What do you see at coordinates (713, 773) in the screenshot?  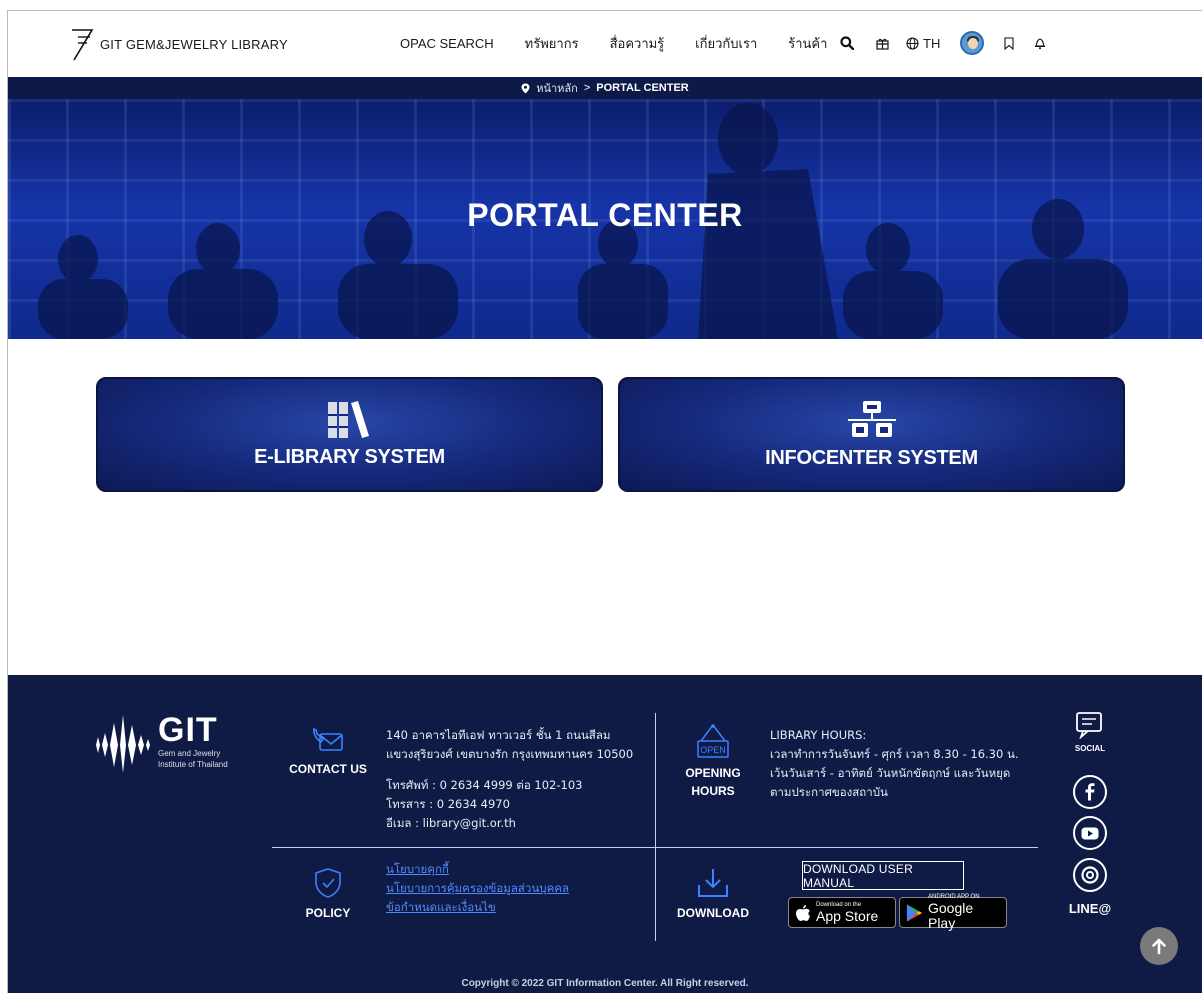 I see `hours-label-1: OPENING` at bounding box center [713, 773].